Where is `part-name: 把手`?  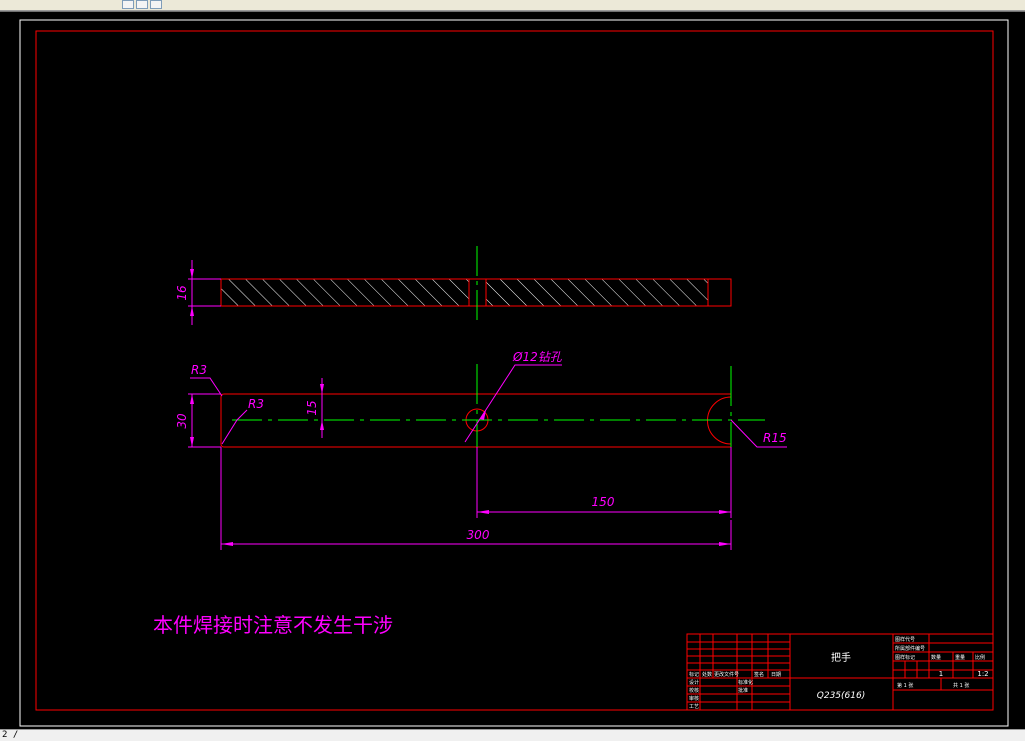 part-name: 把手 is located at coordinates (841, 657).